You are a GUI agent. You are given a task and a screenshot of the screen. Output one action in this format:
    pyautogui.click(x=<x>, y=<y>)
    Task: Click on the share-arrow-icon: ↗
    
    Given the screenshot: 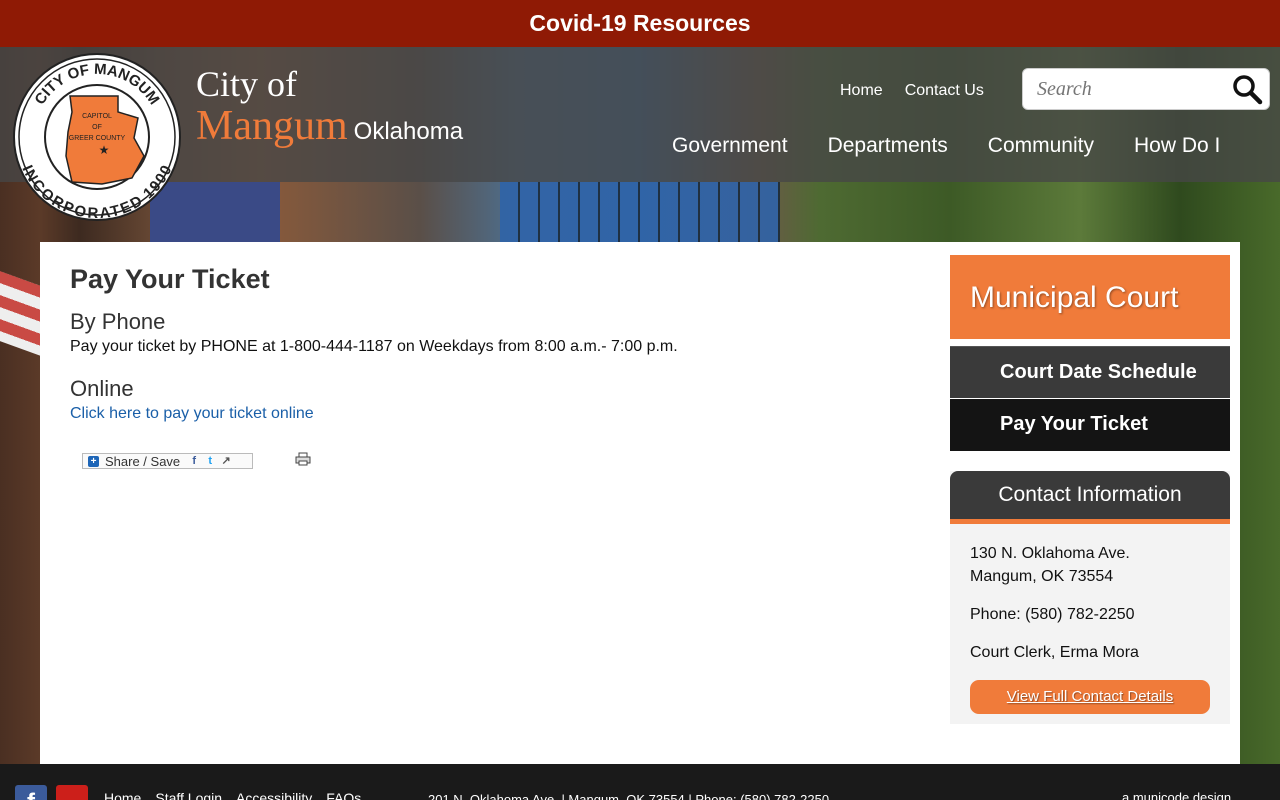 What is the action you would take?
    pyautogui.click(x=226, y=461)
    